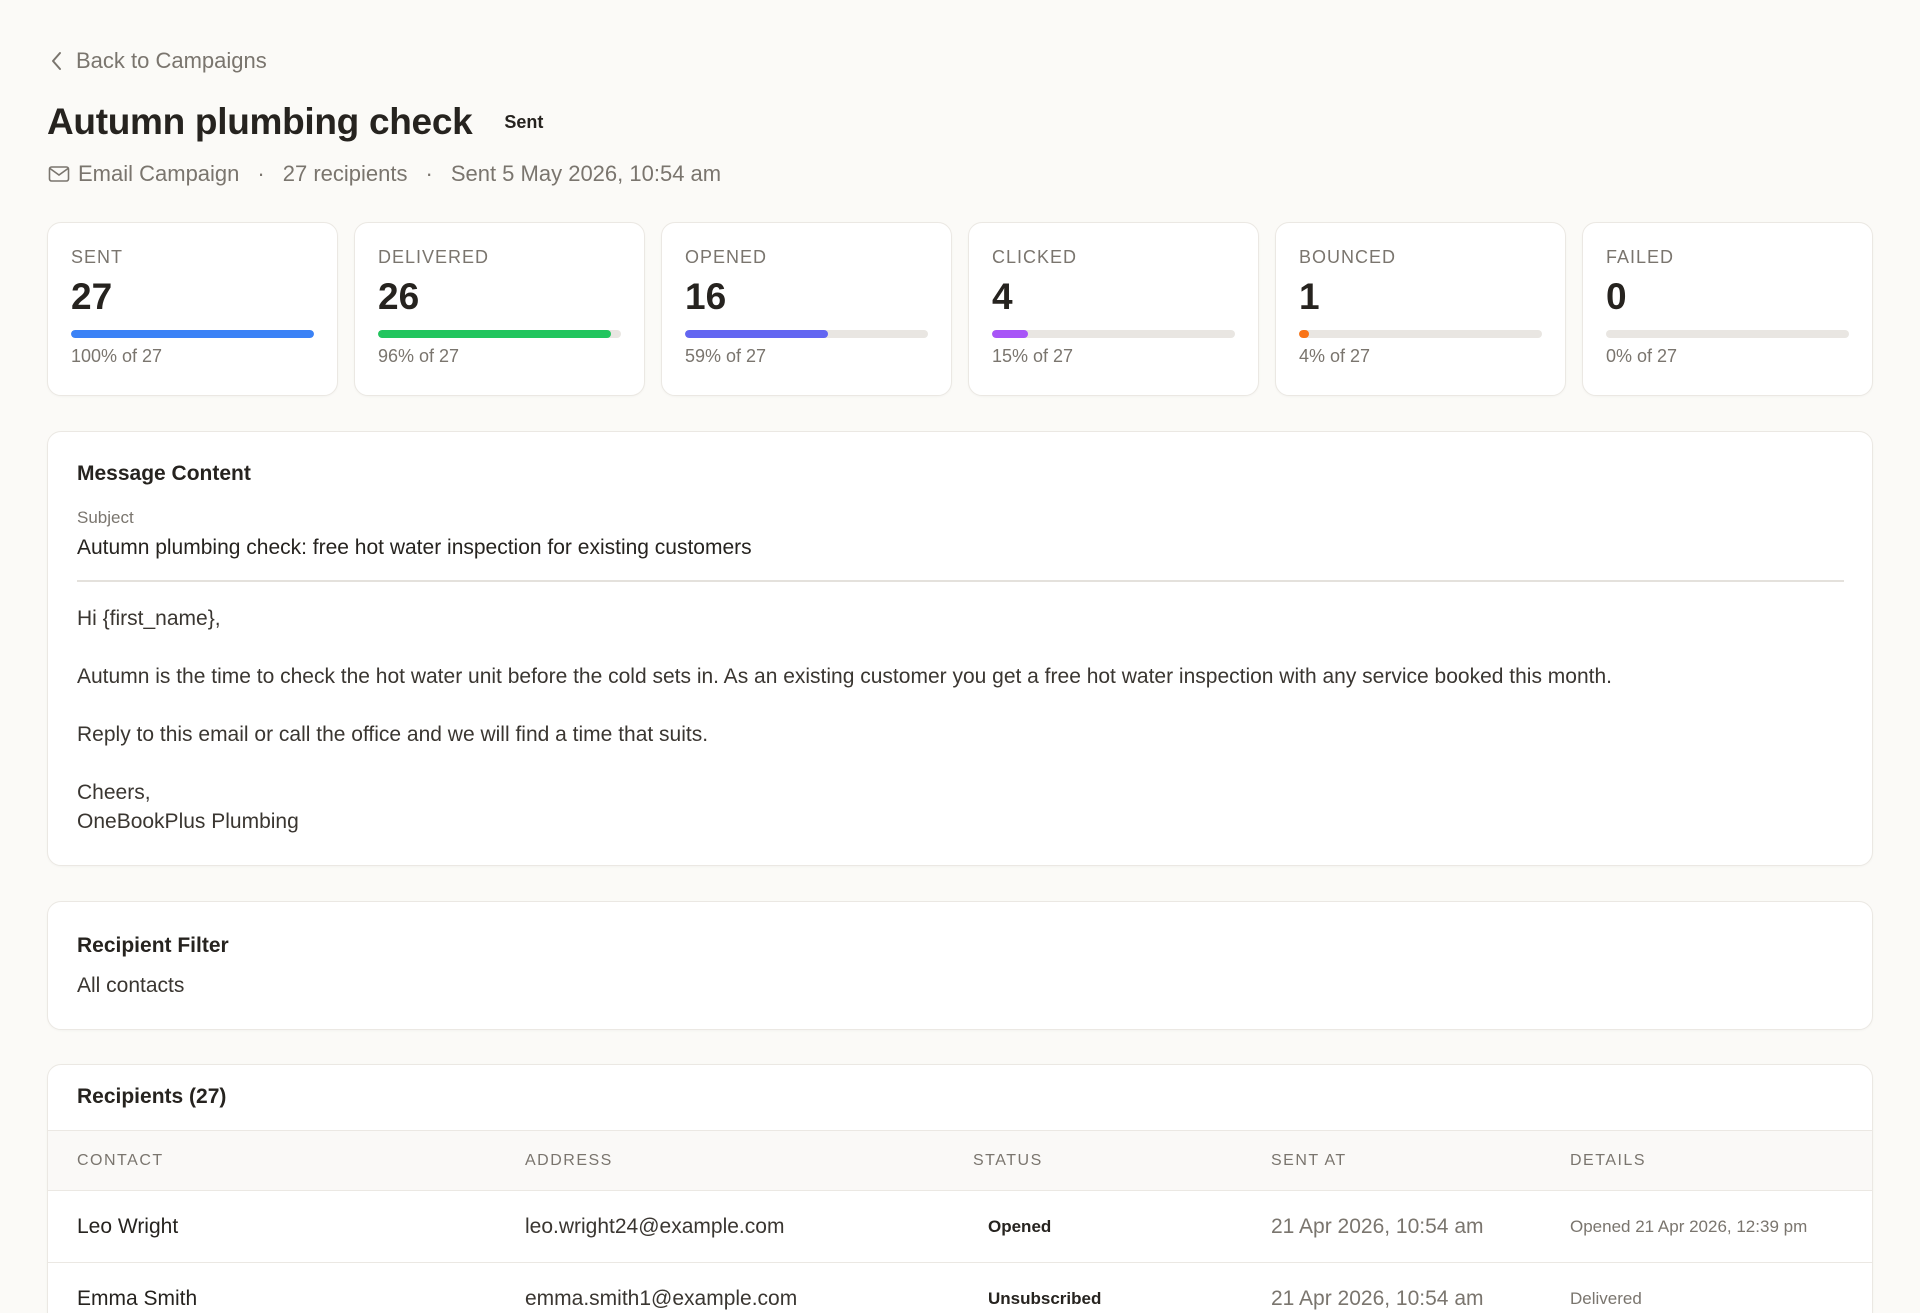 The width and height of the screenshot is (1920, 1313). What do you see at coordinates (569, 1160) in the screenshot?
I see `column-header-address: ADDRESS` at bounding box center [569, 1160].